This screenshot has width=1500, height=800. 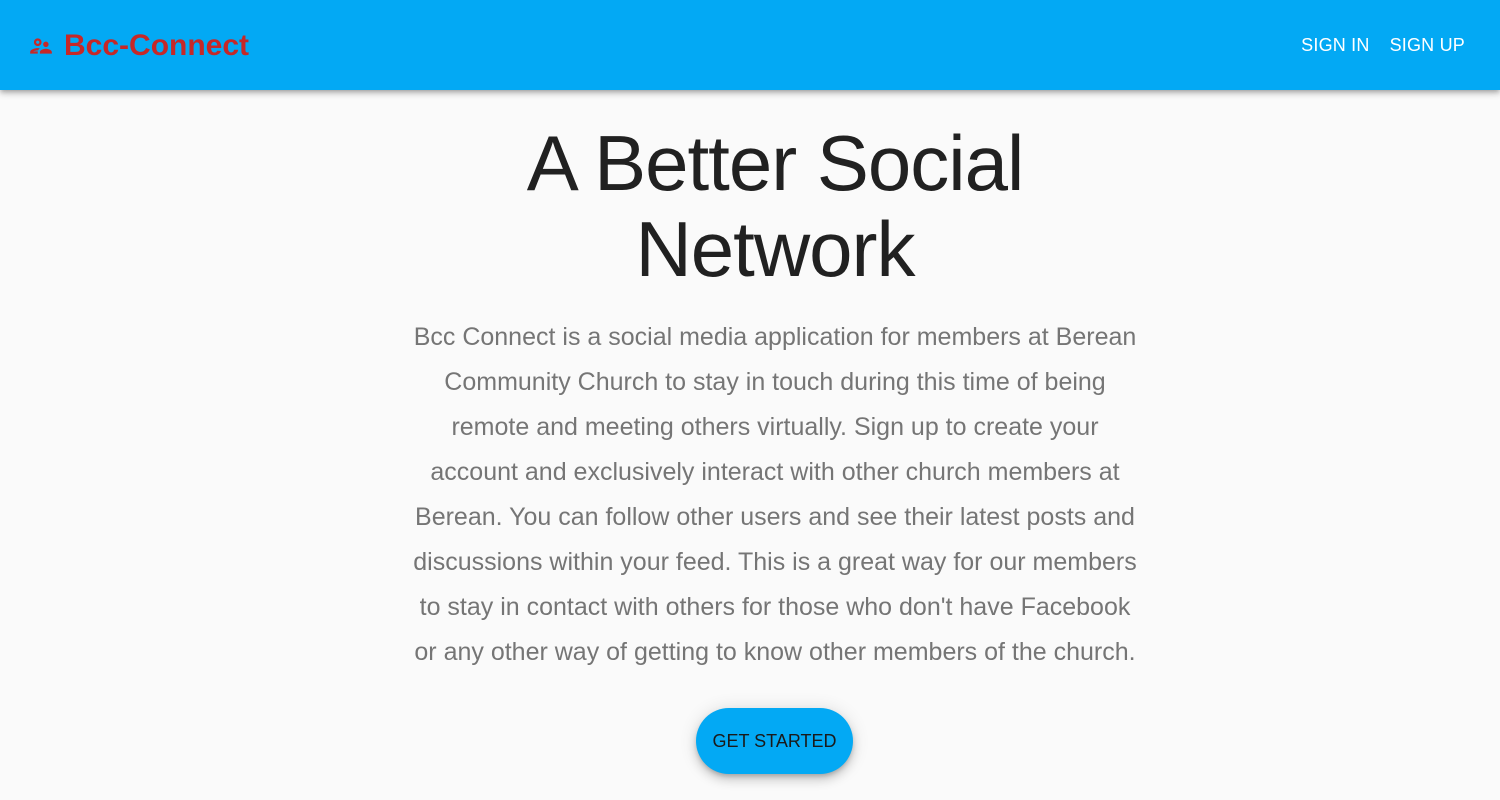 I want to click on group-people-icon, so click(x=41, y=46).